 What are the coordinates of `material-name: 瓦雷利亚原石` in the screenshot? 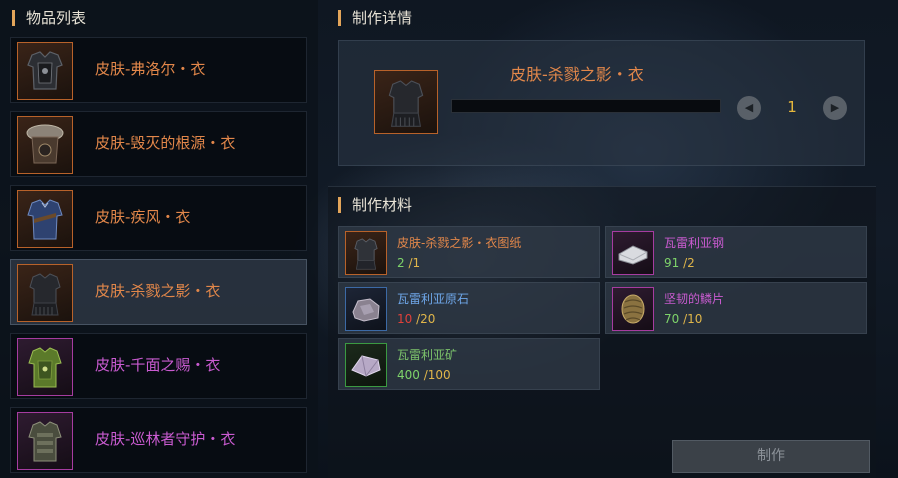 It's located at (433, 299).